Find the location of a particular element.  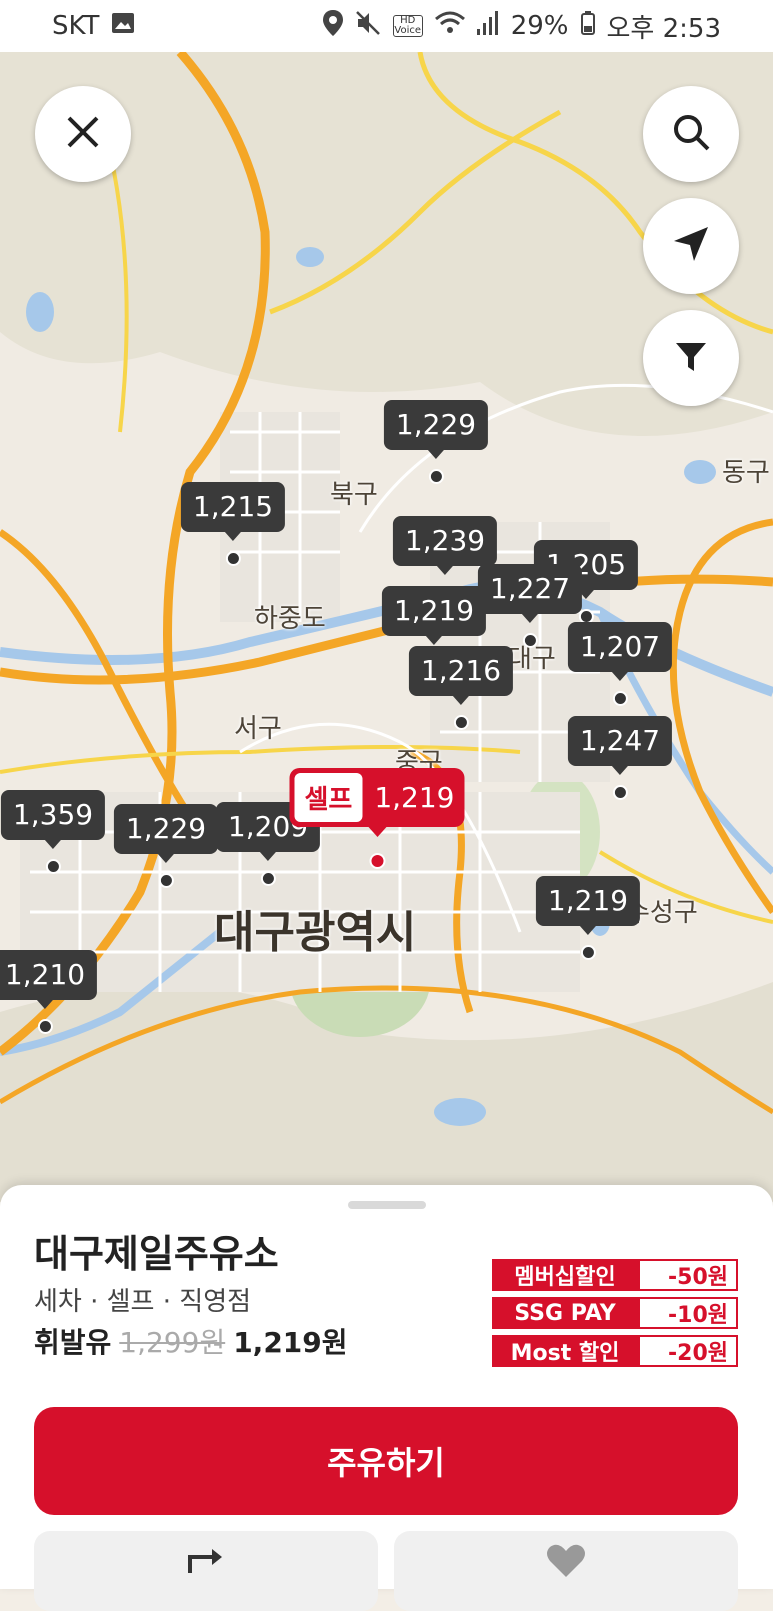

discount-membership: 멤버십할인 -50원 is located at coordinates (615, 1275).